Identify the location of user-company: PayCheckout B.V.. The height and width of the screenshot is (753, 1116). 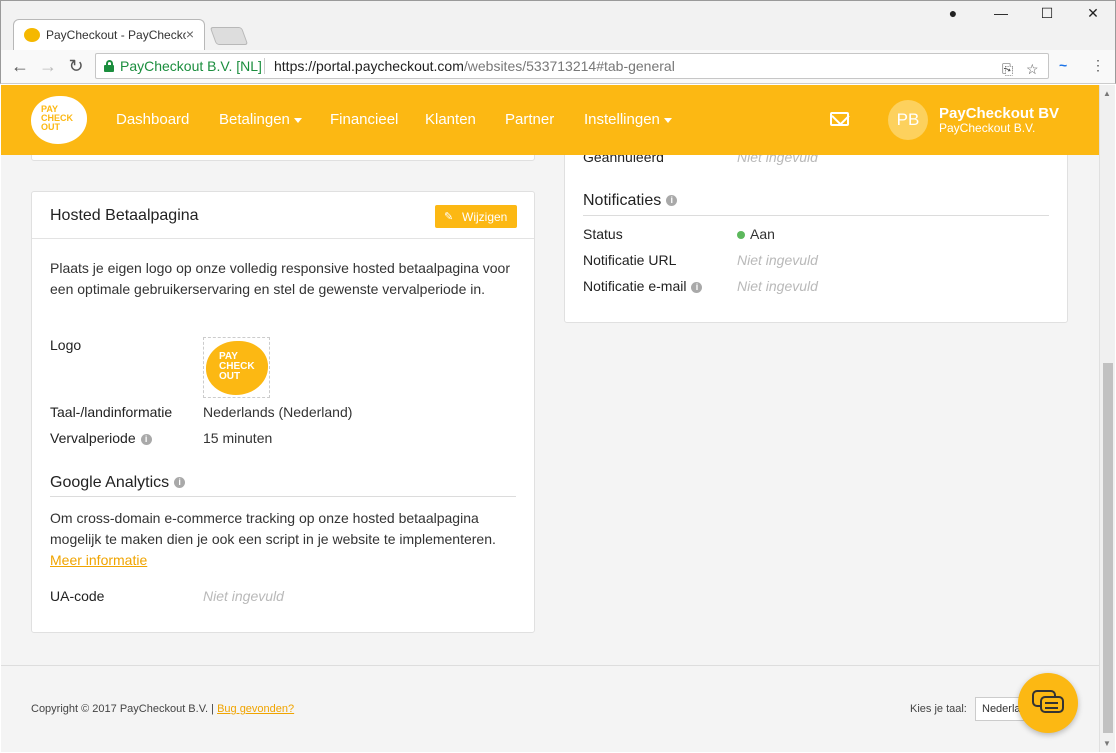
(987, 128).